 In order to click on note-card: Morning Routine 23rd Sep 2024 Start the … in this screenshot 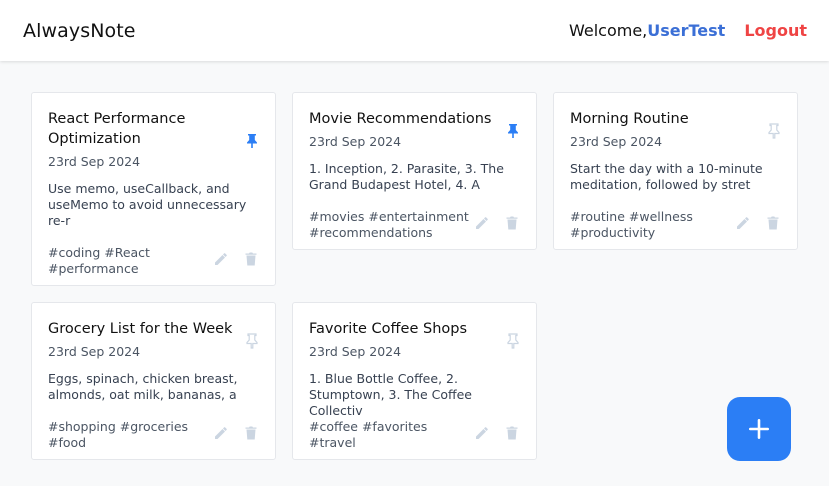, I will do `click(675, 171)`.